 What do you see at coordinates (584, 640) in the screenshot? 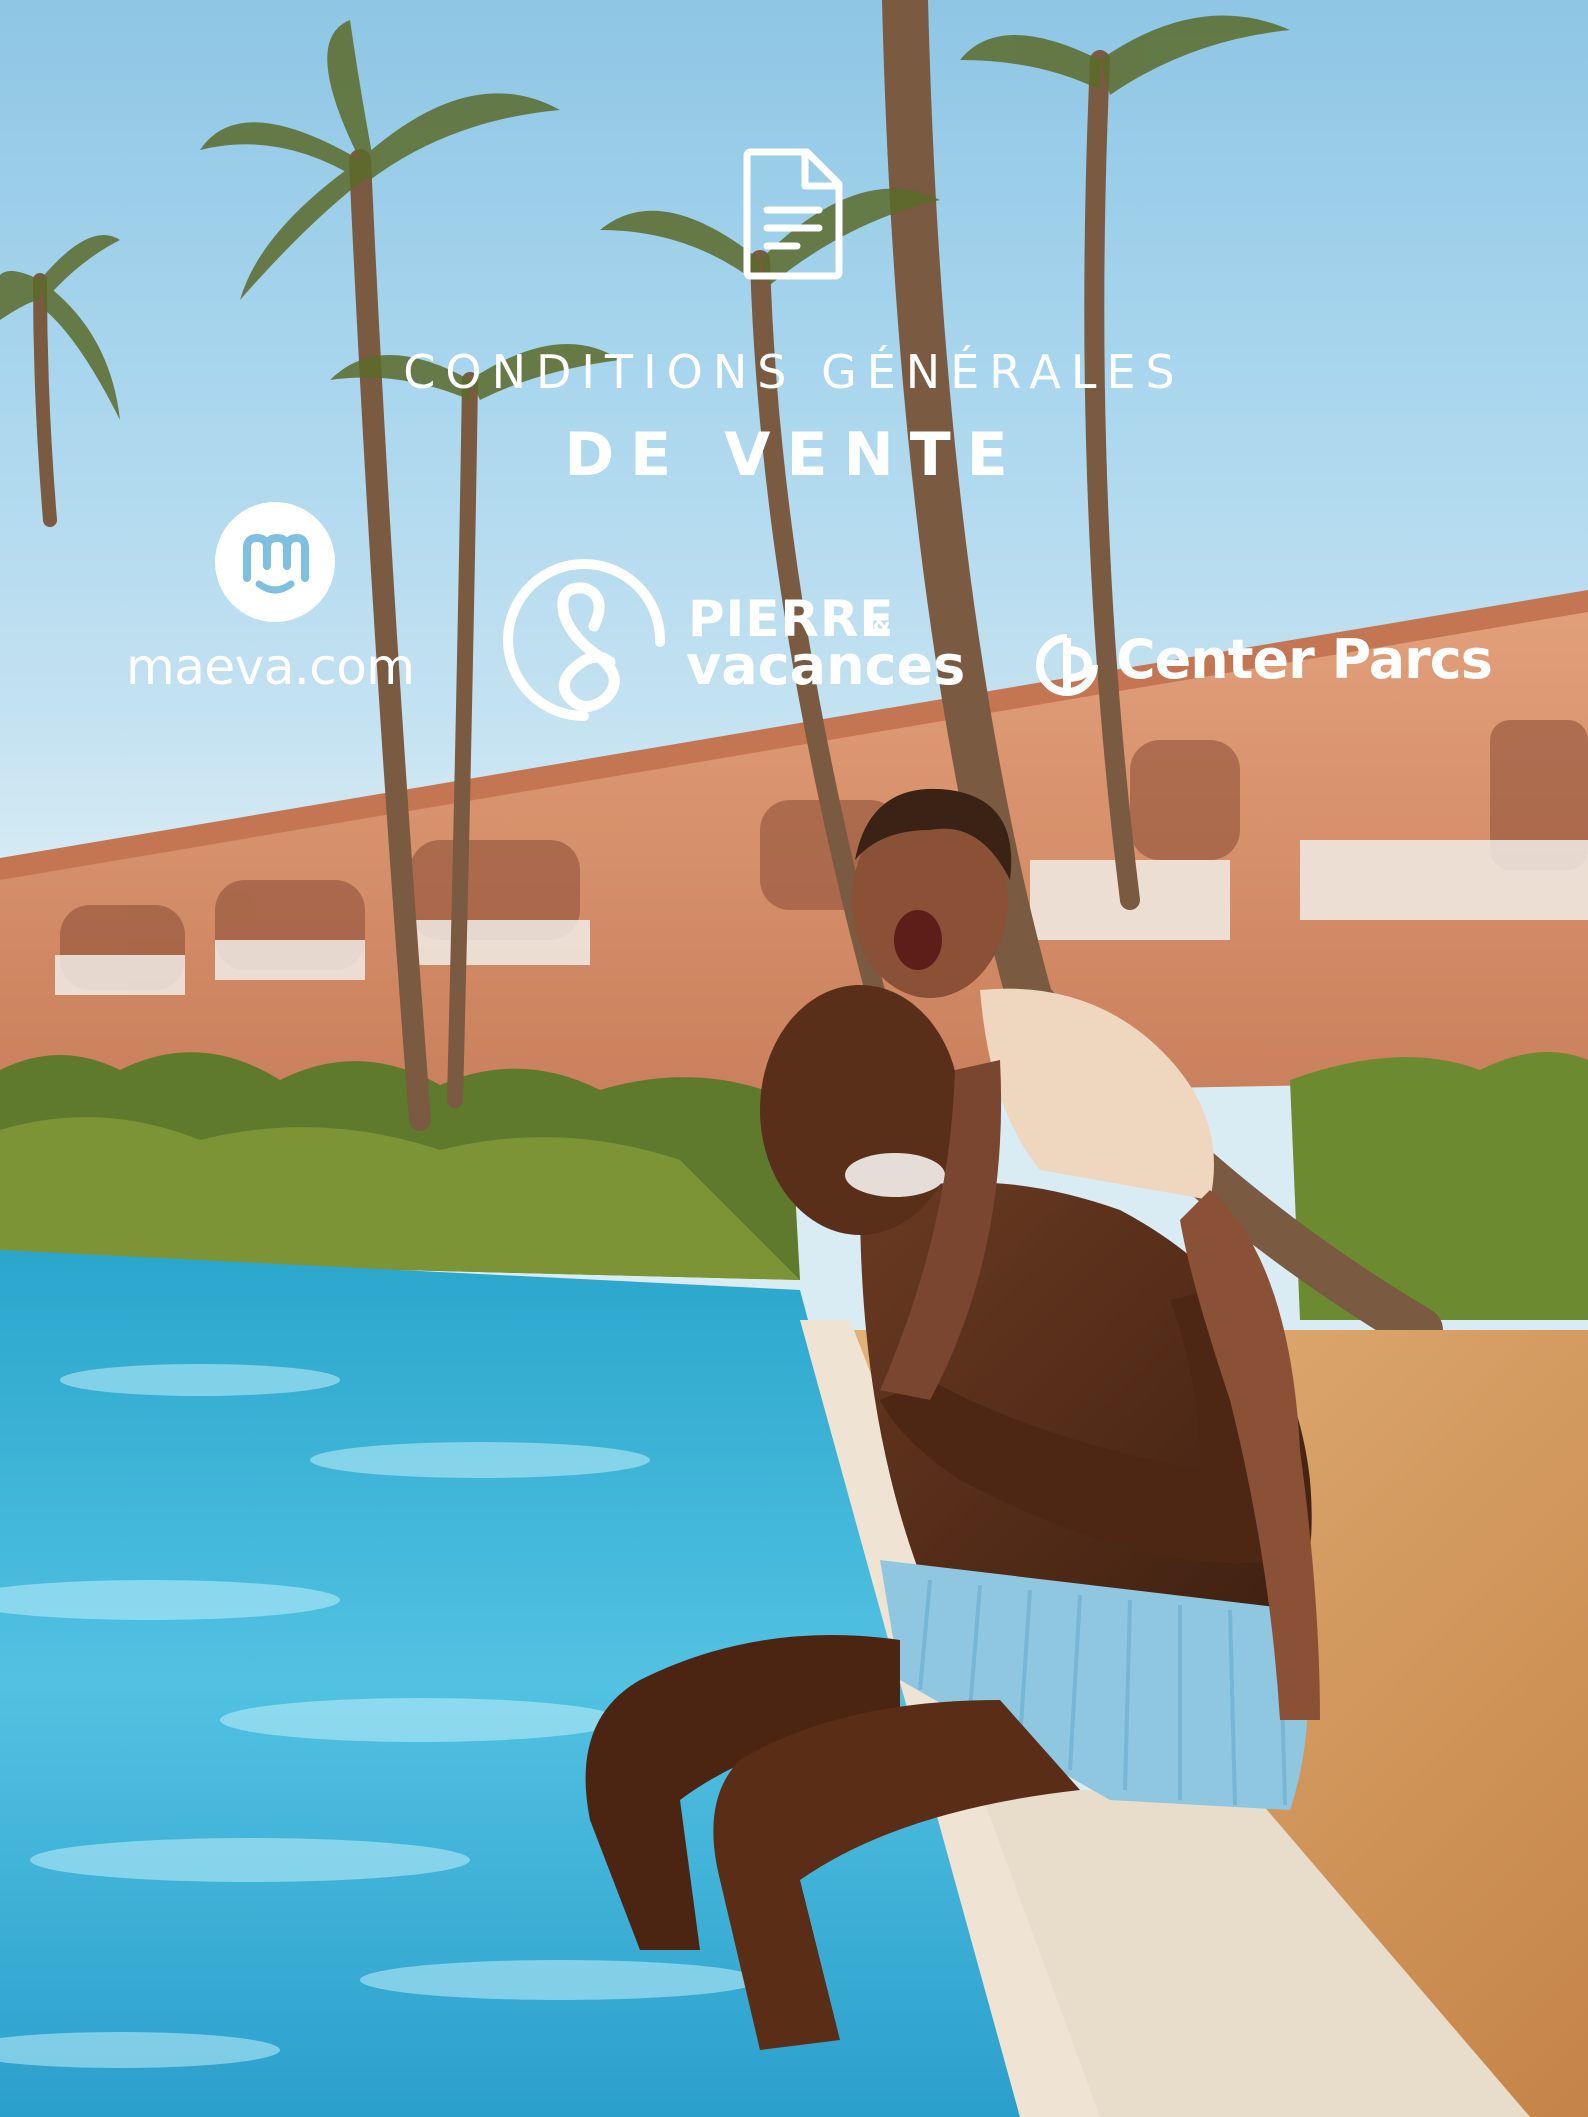
I see `pierre-vacances-logo-icon` at bounding box center [584, 640].